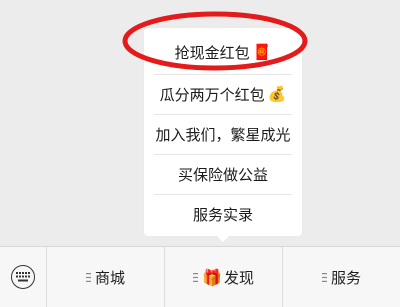 The width and height of the screenshot is (400, 307). What do you see at coordinates (277, 93) in the screenshot?
I see `money-bag-icon: 💰` at bounding box center [277, 93].